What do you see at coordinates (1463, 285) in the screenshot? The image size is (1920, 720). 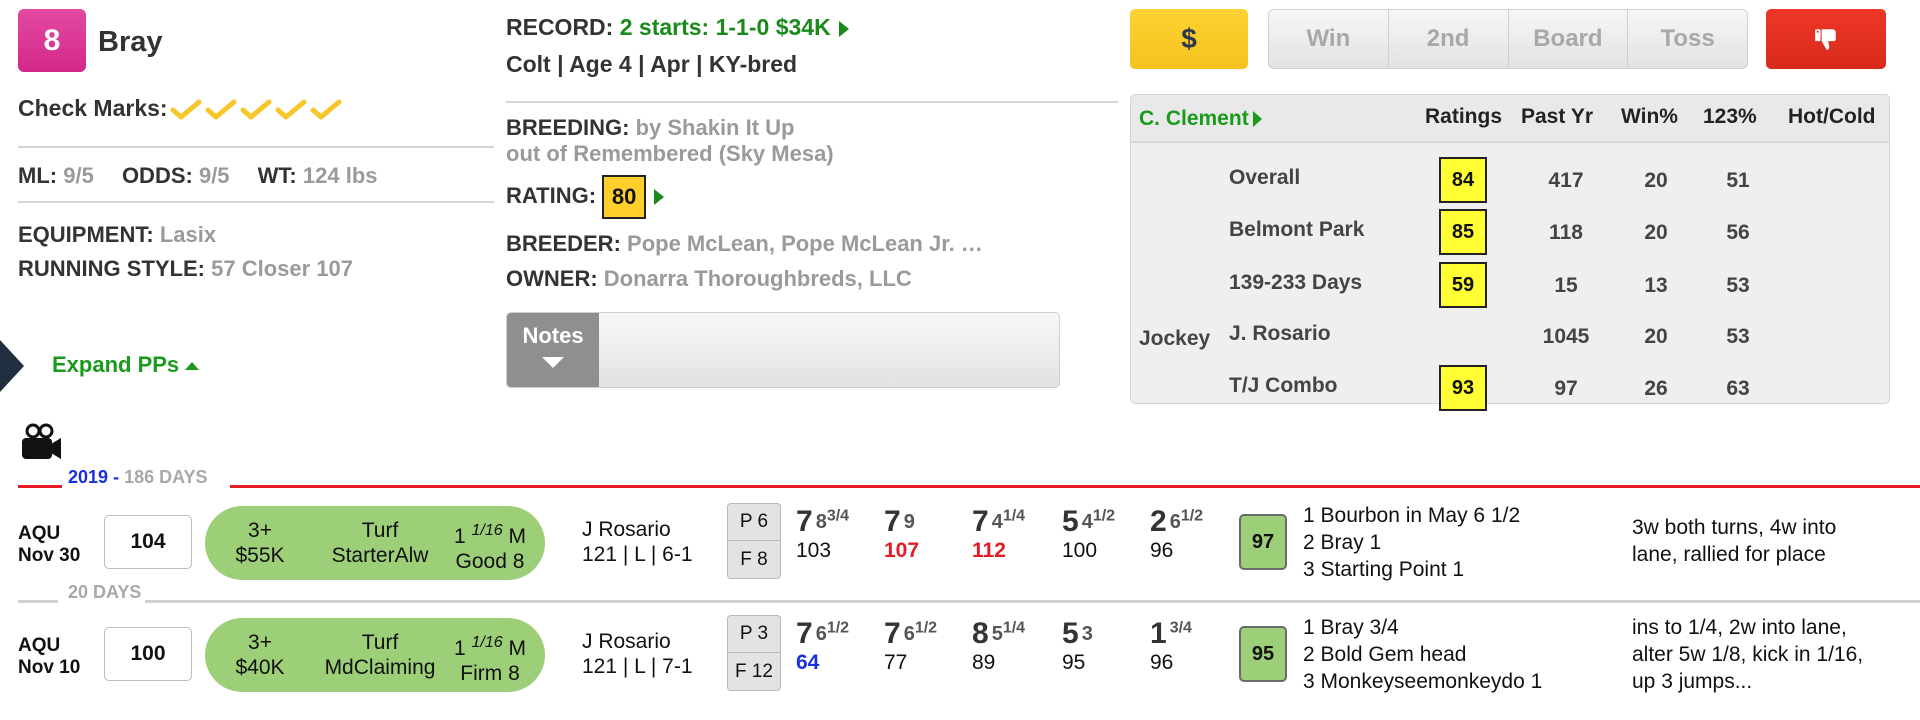 I see `row-rating: 59` at bounding box center [1463, 285].